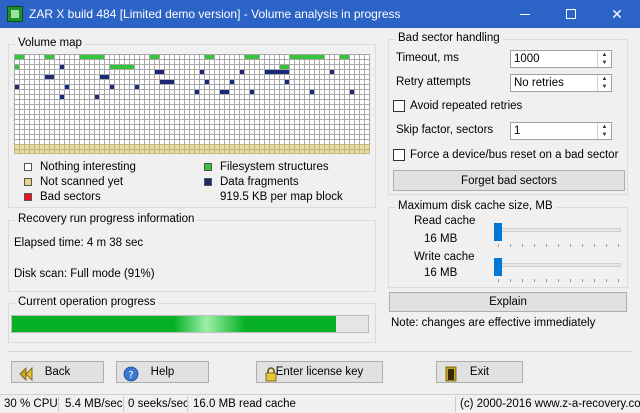 Image resolution: width=640 pixels, height=413 pixels. I want to click on forget-bad-sectors-button: Forget bad sectors, so click(509, 180).